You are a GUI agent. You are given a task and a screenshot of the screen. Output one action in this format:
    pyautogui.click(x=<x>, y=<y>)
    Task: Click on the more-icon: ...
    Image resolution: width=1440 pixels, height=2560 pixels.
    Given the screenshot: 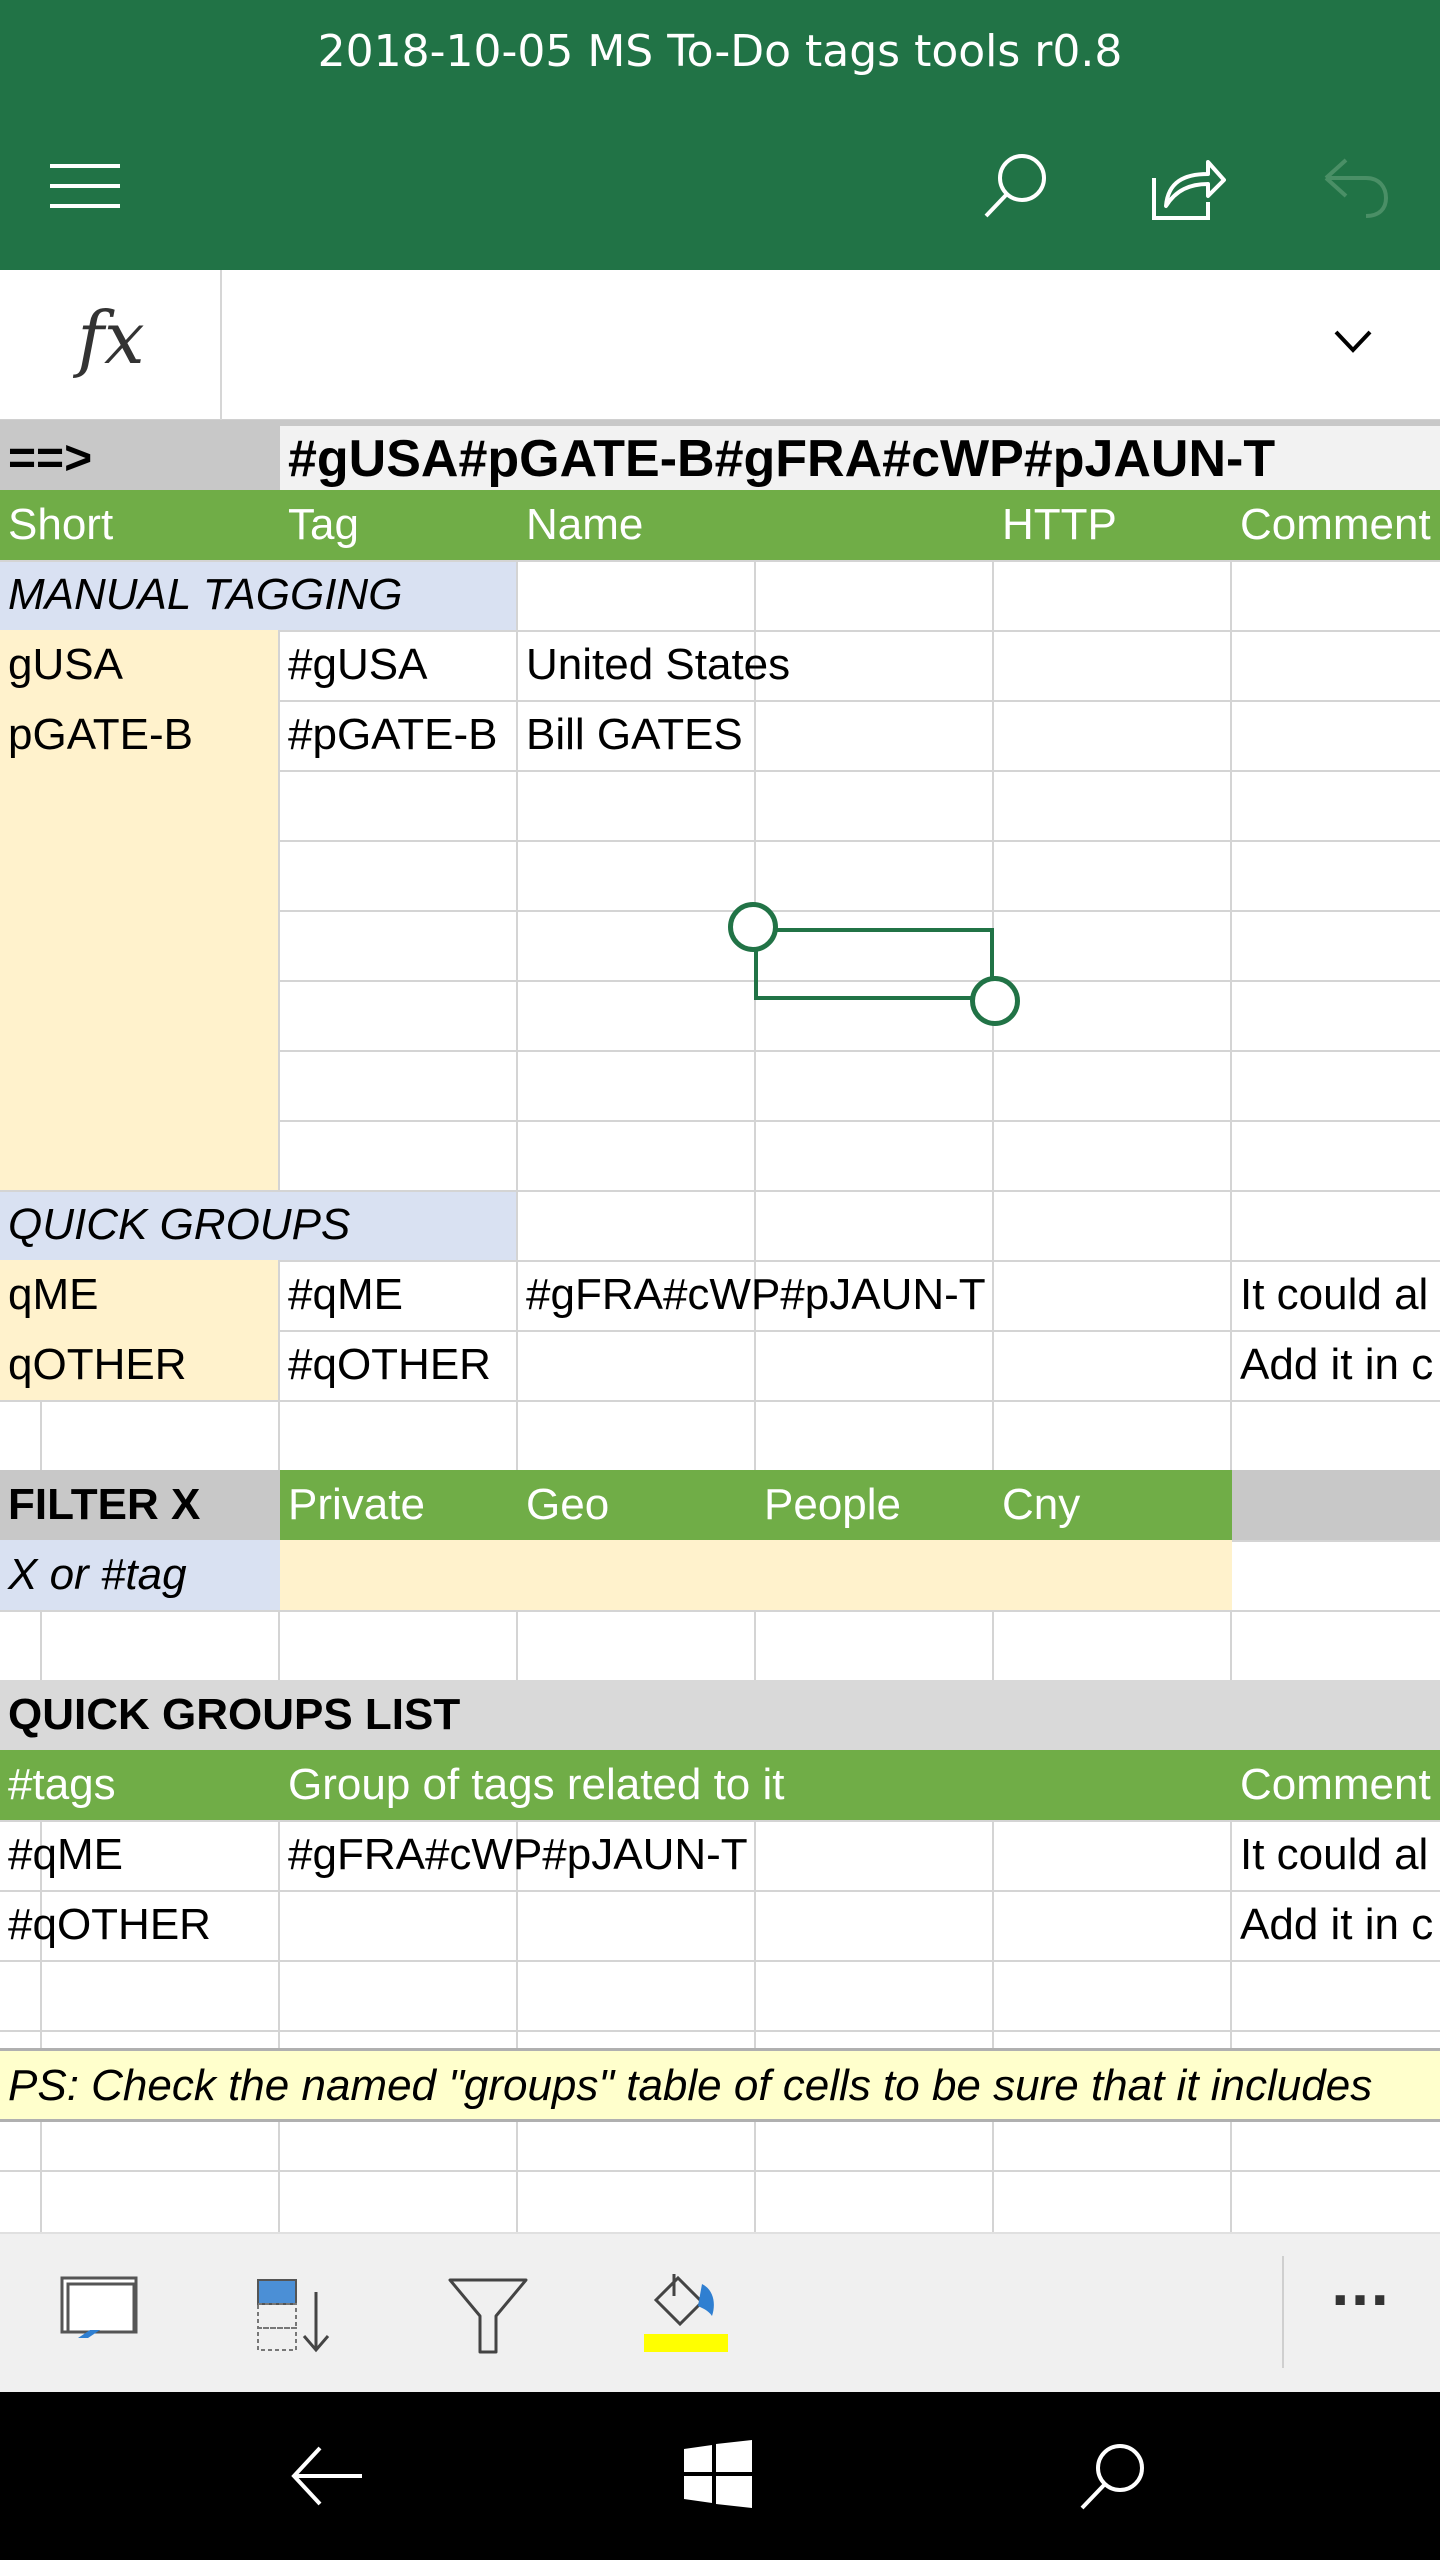 What is the action you would take?
    pyautogui.click(x=1360, y=2300)
    